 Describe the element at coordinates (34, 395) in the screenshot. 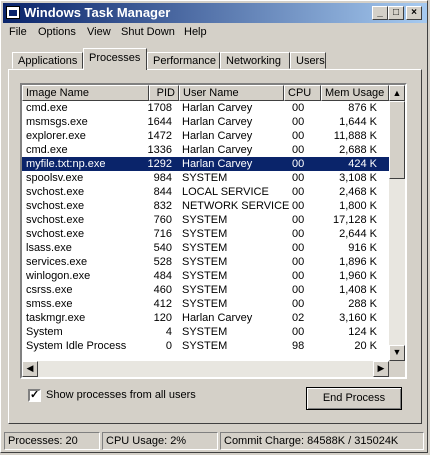

I see `show-all-users-checkbox: ✓` at that location.